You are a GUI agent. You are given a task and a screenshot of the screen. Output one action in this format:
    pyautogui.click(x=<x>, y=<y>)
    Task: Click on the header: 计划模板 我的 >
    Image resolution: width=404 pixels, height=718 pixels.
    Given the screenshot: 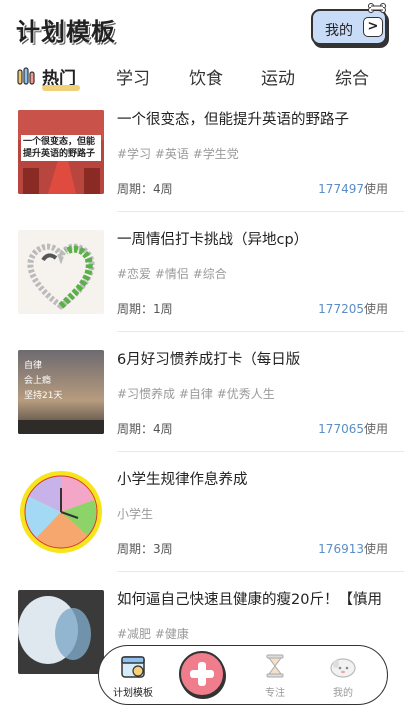 What is the action you would take?
    pyautogui.click(x=202, y=29)
    